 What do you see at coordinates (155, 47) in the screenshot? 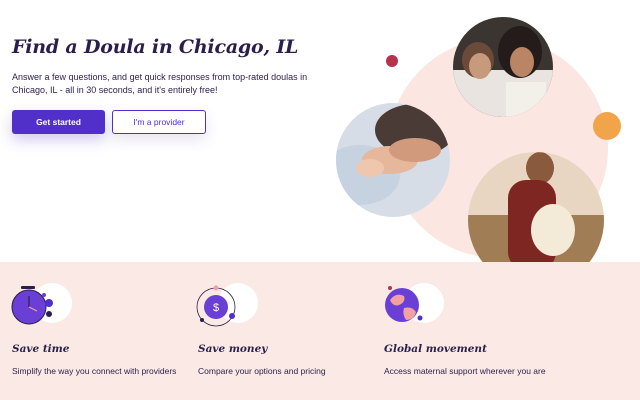
I see `page-title: Find a Doula in Chicago, IL` at bounding box center [155, 47].